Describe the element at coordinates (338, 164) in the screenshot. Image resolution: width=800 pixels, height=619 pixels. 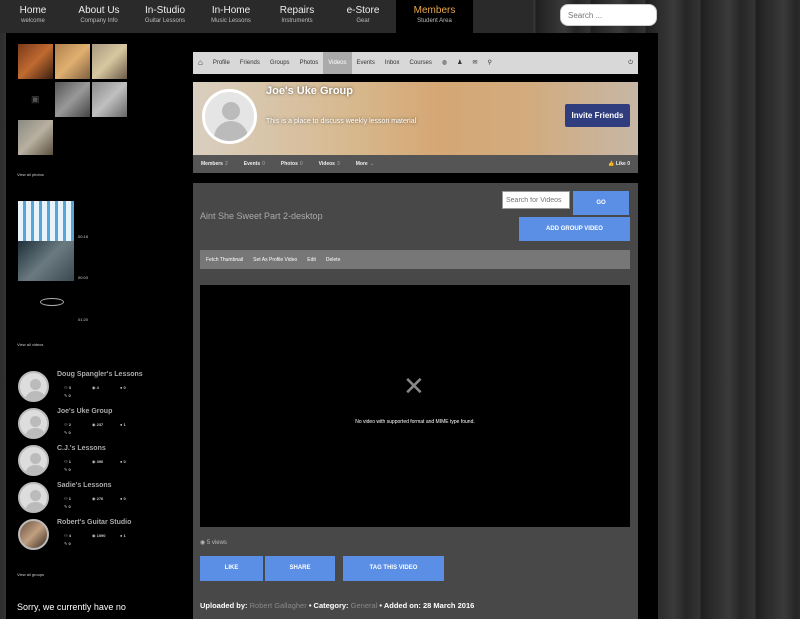
I see `tab-videos-count: 3` at that location.